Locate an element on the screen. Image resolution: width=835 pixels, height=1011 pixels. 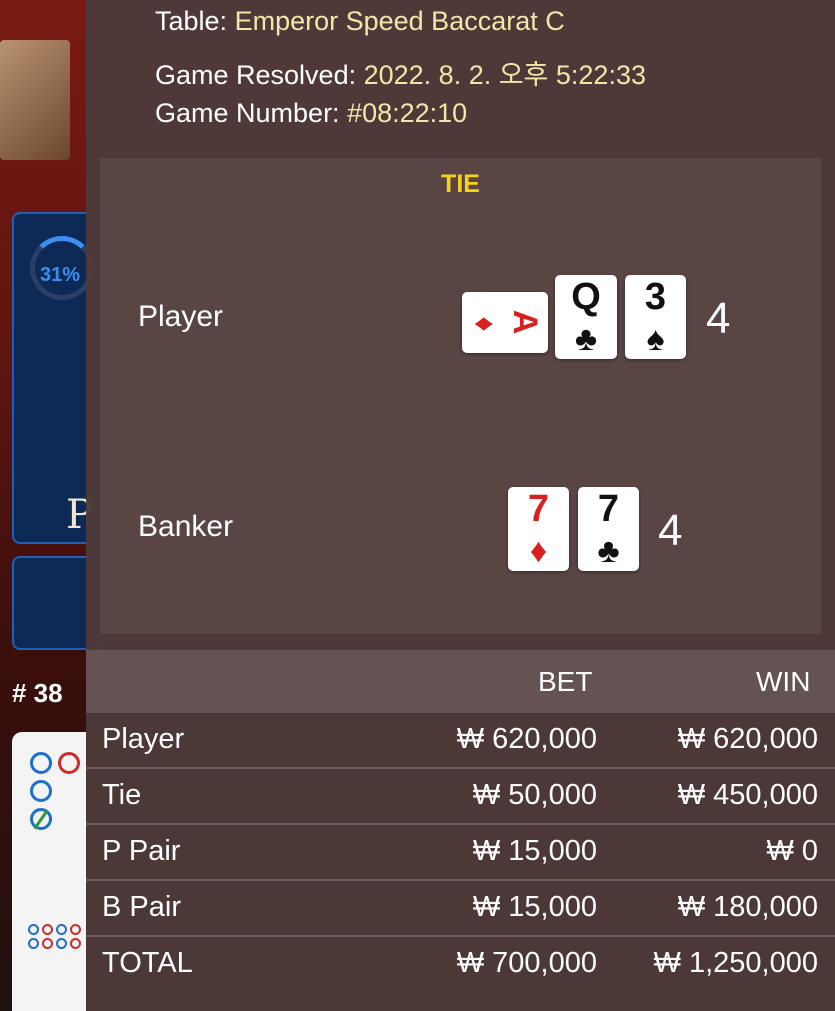
resolved-info: Game Resolved: 2022. 8. 2. 오후 5:22:33 is located at coordinates (400, 72).